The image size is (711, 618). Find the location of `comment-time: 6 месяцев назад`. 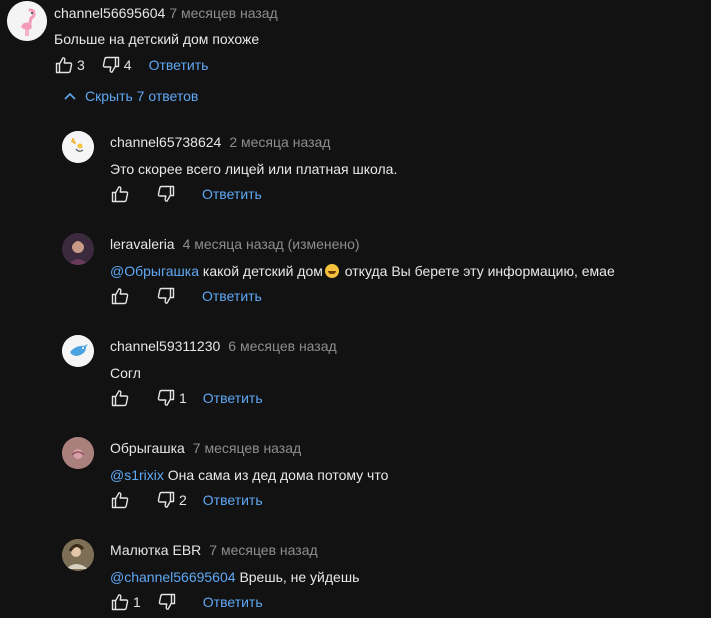

comment-time: 6 месяцев назад is located at coordinates (282, 346).